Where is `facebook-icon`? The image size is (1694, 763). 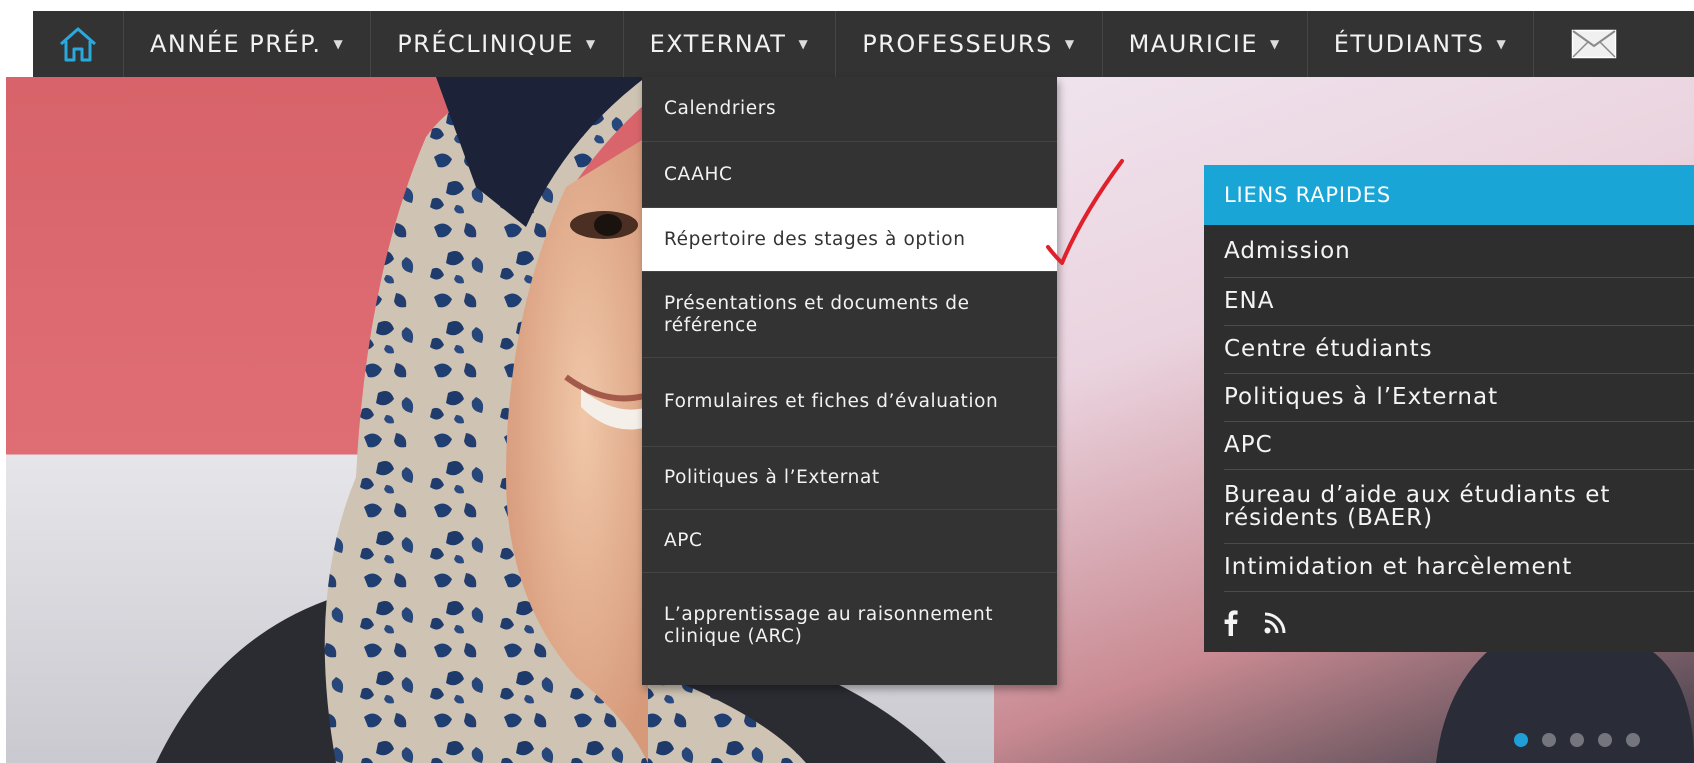
facebook-icon is located at coordinates (1231, 623).